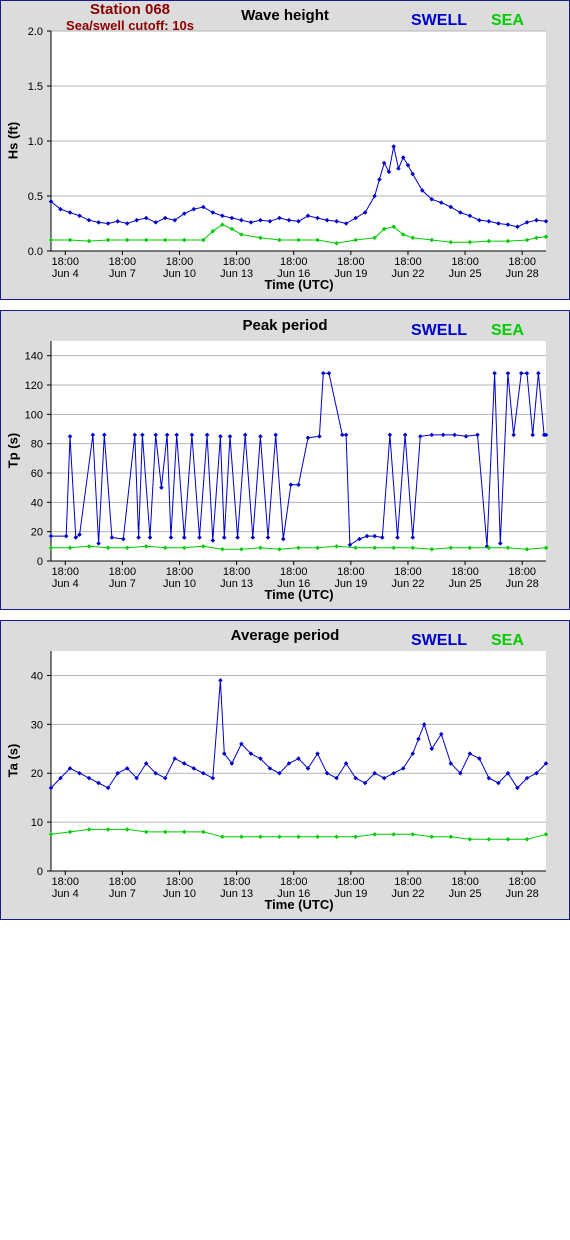  Describe the element at coordinates (13, 450) in the screenshot. I see `y-axis-label: Tp (s)` at that location.